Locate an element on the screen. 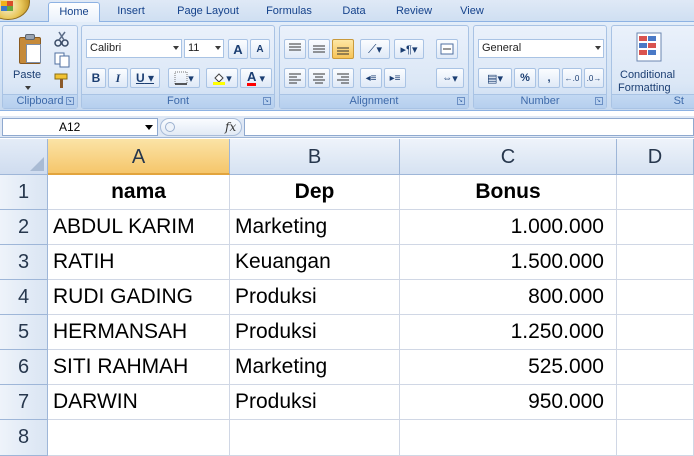  cell-a8 is located at coordinates (139, 438).